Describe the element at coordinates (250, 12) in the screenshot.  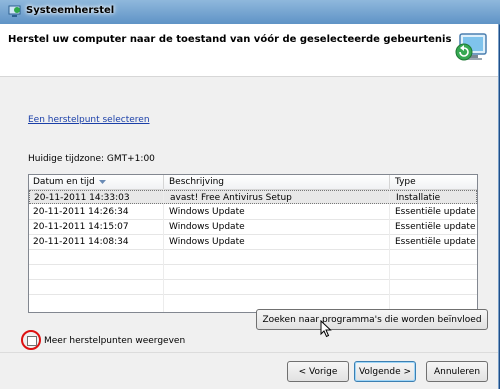
I see `title-bar: Systeemherstel` at that location.